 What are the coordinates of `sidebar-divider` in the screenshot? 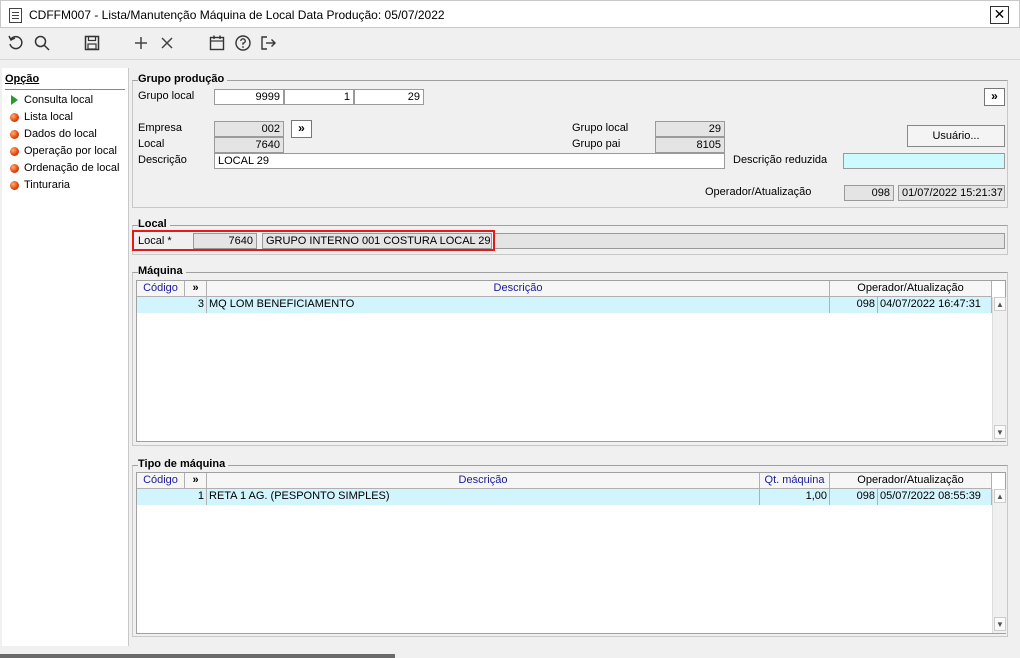 It's located at (65, 89).